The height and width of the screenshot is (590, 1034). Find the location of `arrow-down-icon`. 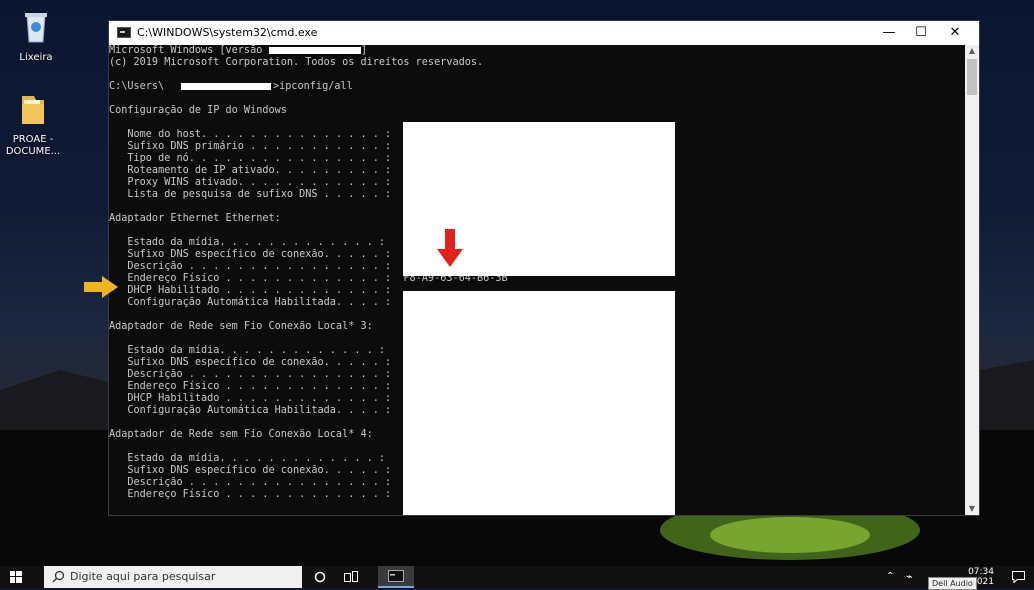

arrow-down-icon is located at coordinates (450, 248).